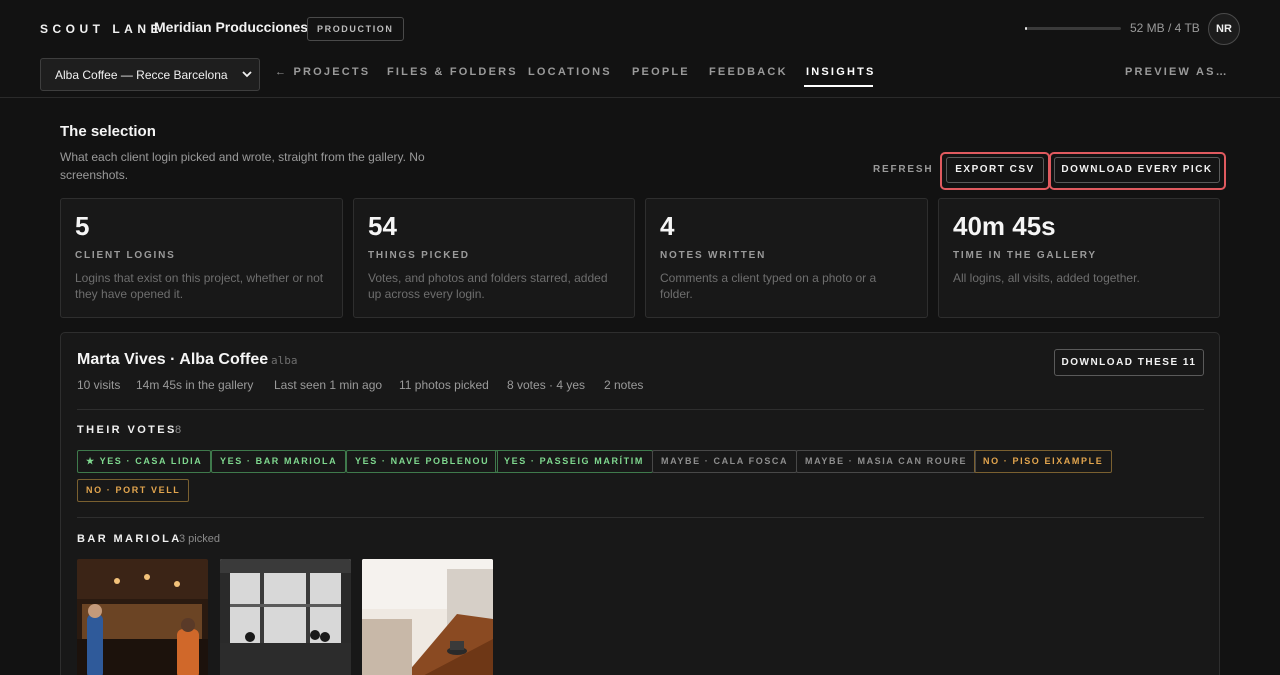  What do you see at coordinates (452, 72) in the screenshot?
I see `nav-files-folders: FILES & FOLDERS` at bounding box center [452, 72].